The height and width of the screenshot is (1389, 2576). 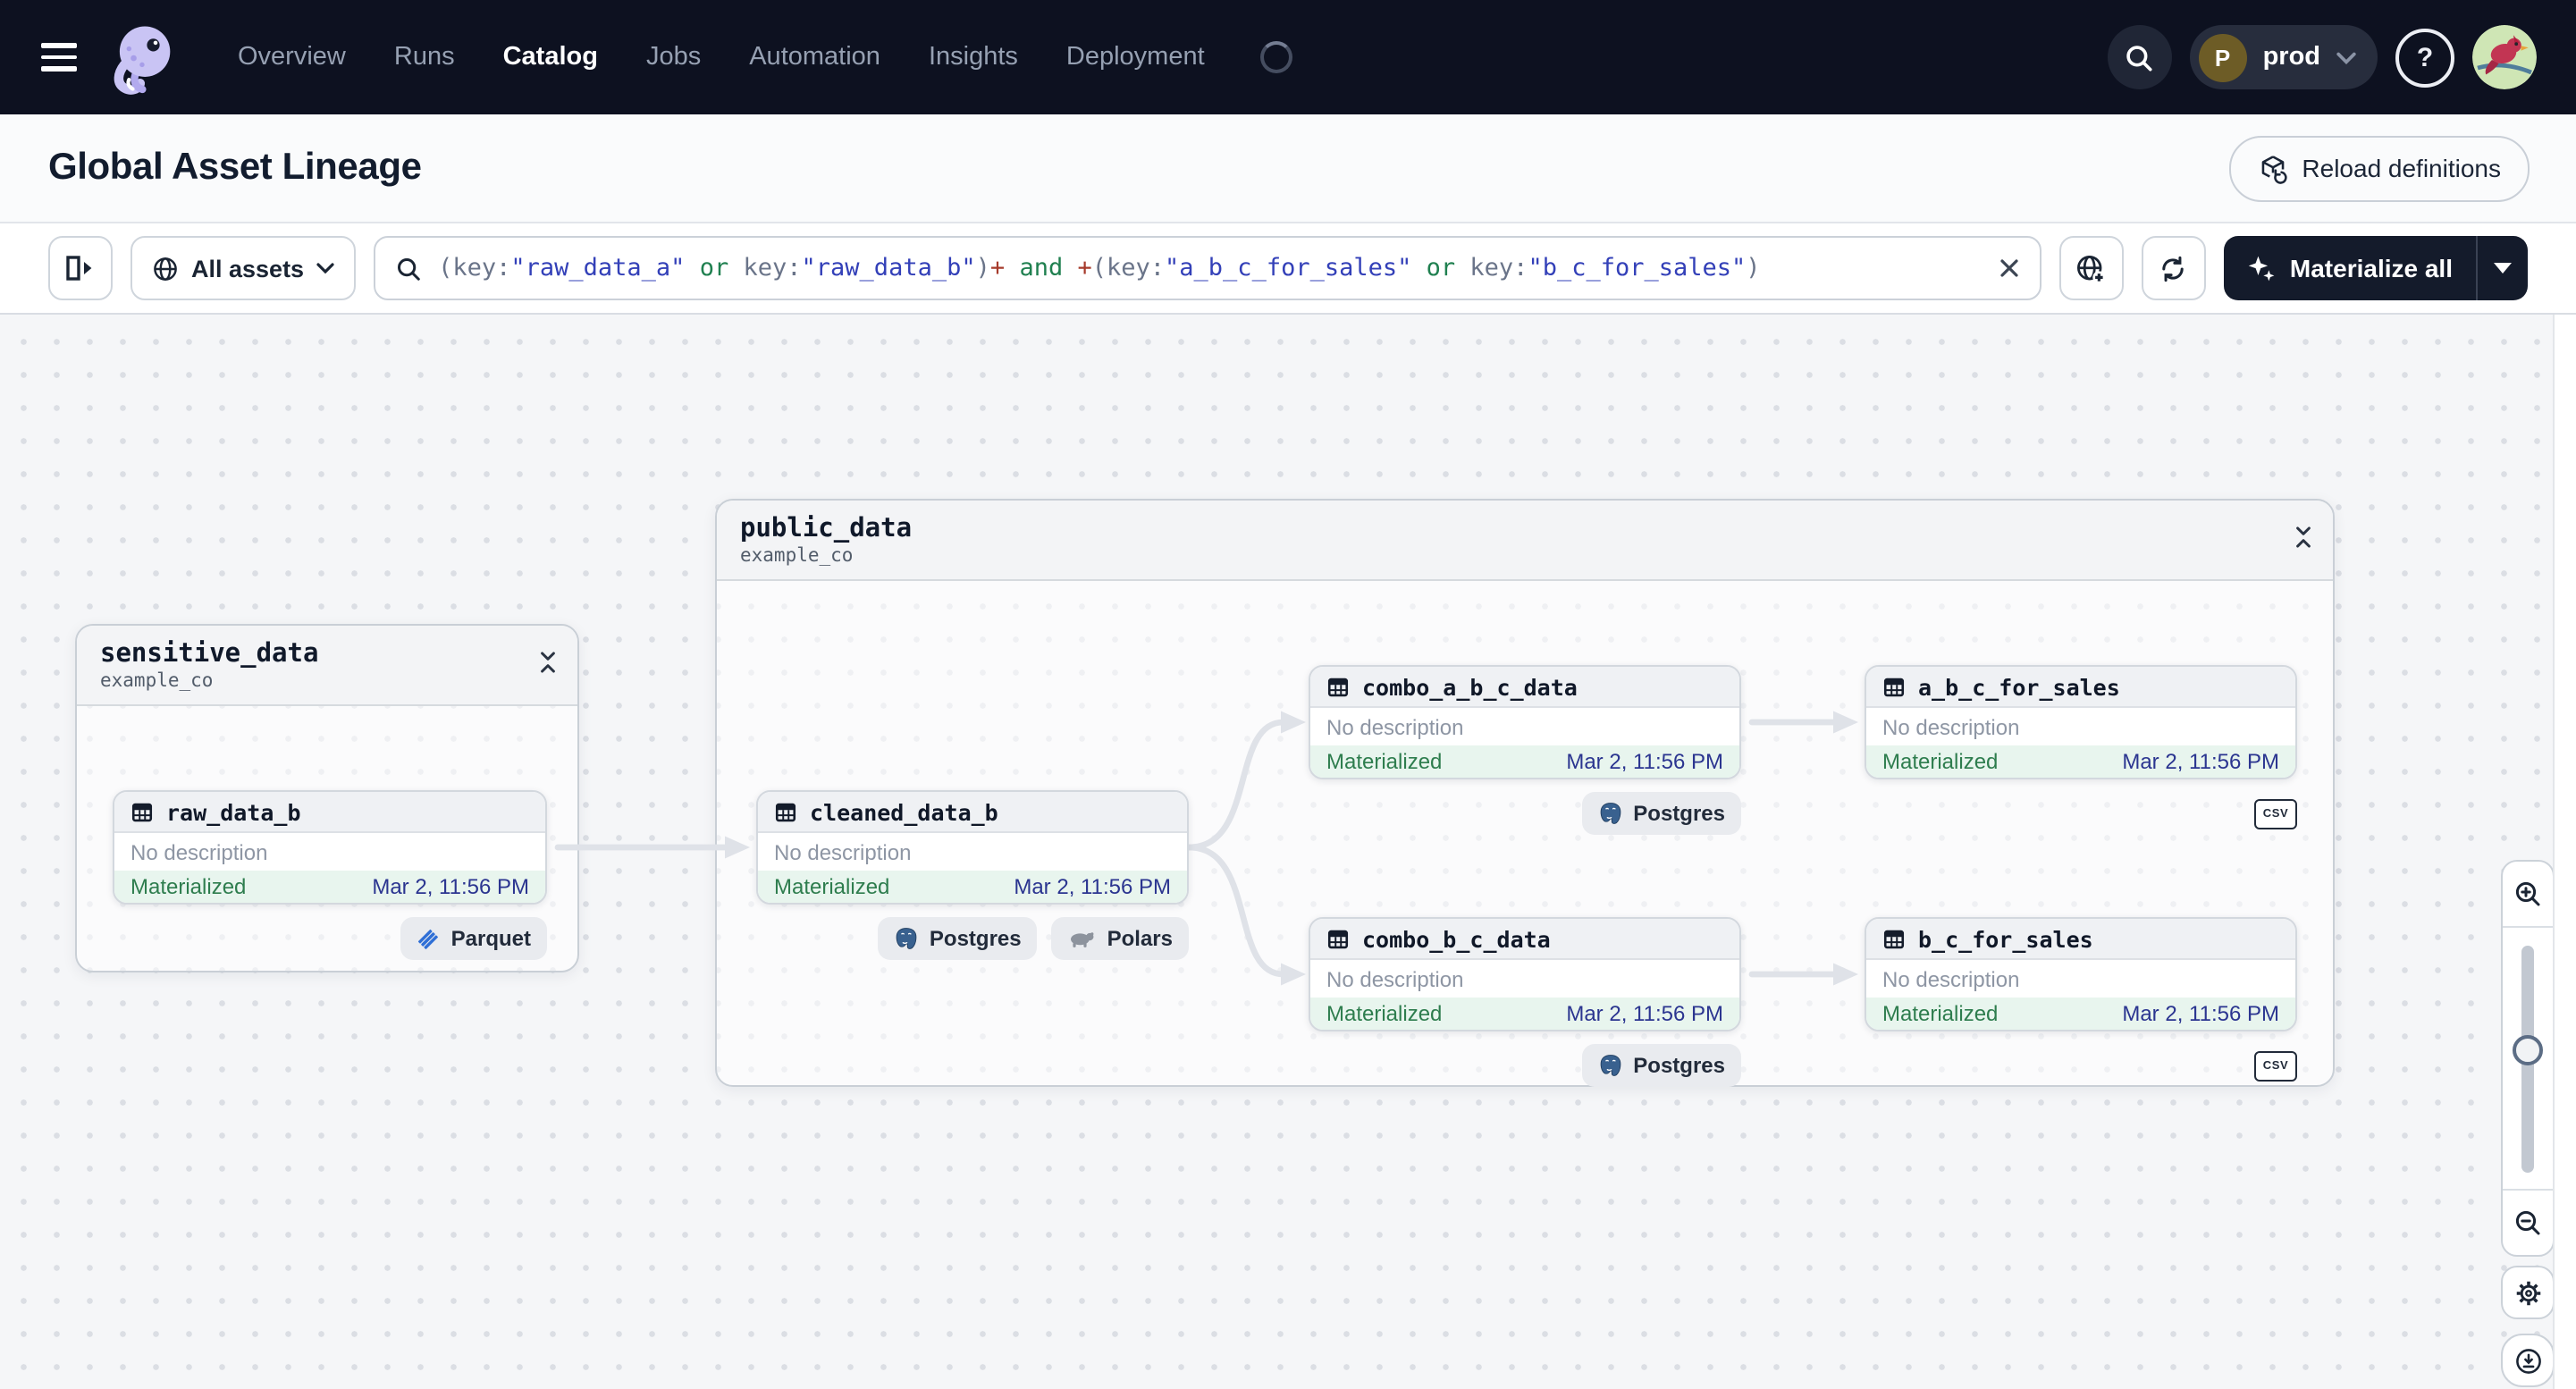 I want to click on asset-tags: Parquet, so click(x=474, y=938).